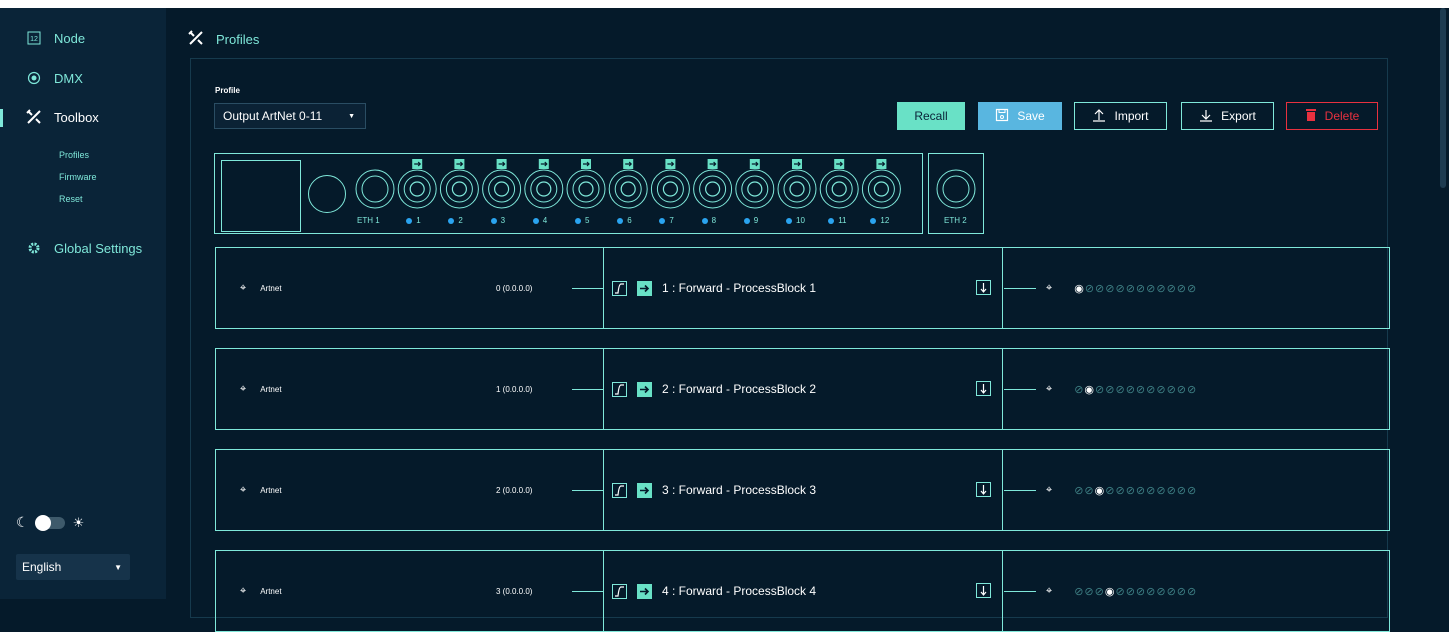  Describe the element at coordinates (1120, 116) in the screenshot. I see `import-button: Import` at that location.